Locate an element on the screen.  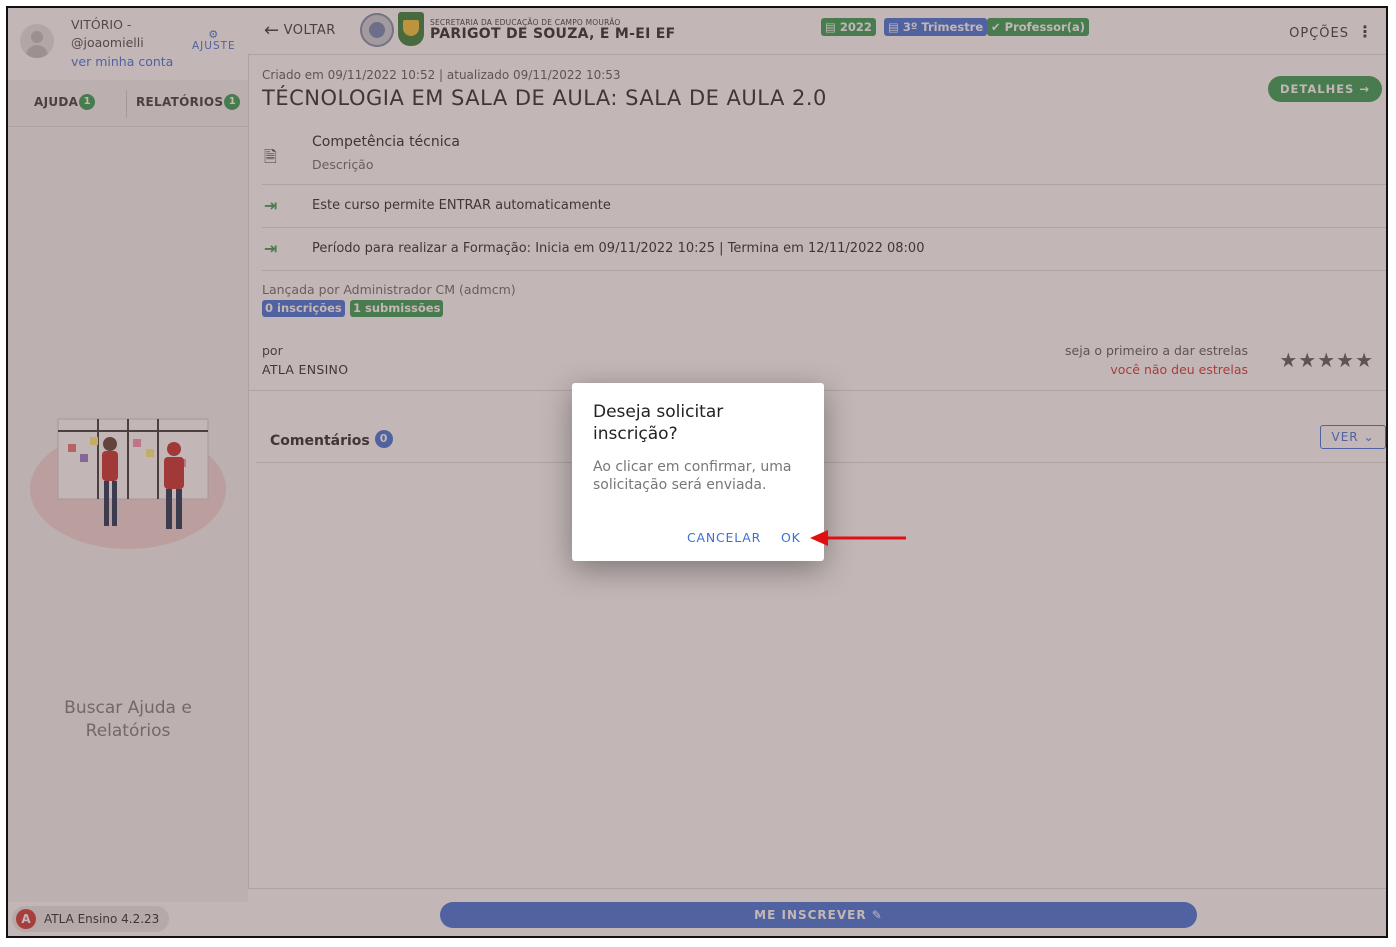
cancel-button: CANCELAR is located at coordinates (724, 537).